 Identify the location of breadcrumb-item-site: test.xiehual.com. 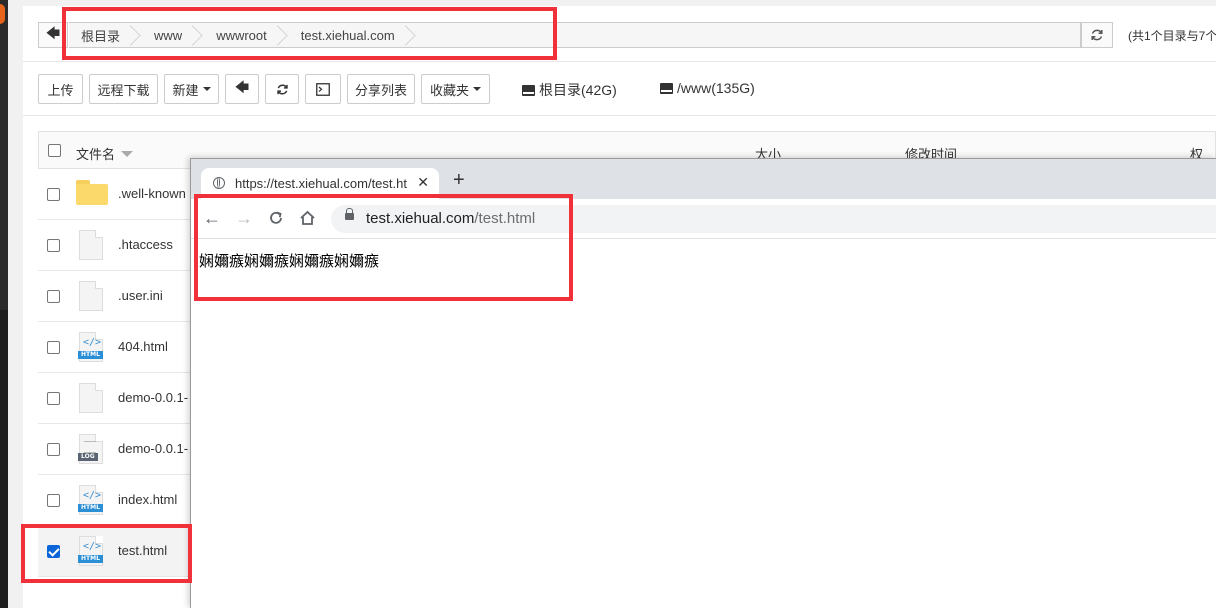
(353, 35).